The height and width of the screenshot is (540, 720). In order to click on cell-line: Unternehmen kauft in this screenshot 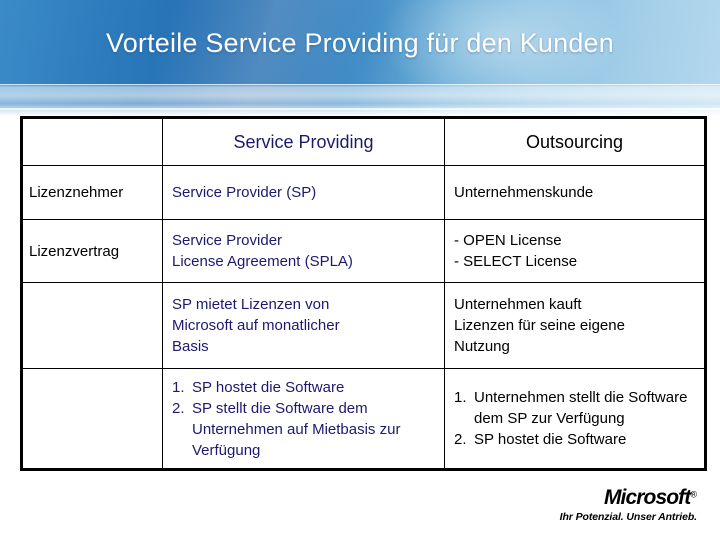, I will do `click(518, 304)`.